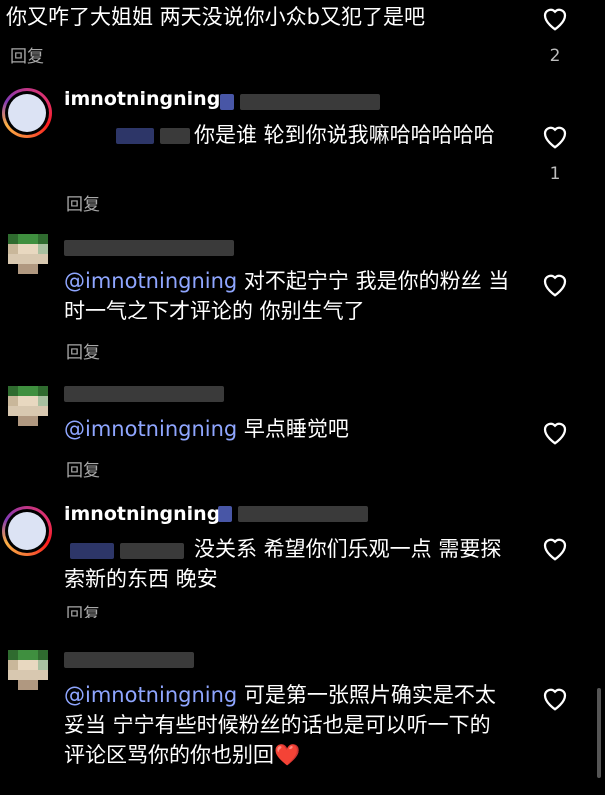  What do you see at coordinates (283, 564) in the screenshot?
I see `comment-text: 没关系 希望你们乐观一点 需要探索新的东西 晚安` at bounding box center [283, 564].